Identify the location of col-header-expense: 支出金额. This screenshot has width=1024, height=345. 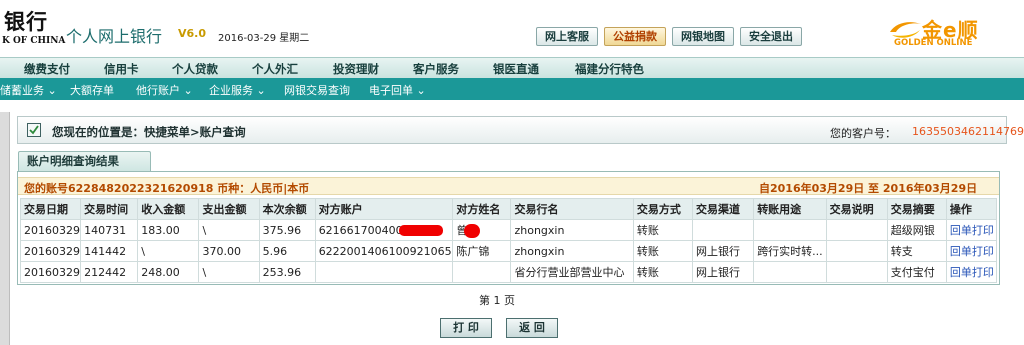
(229, 209).